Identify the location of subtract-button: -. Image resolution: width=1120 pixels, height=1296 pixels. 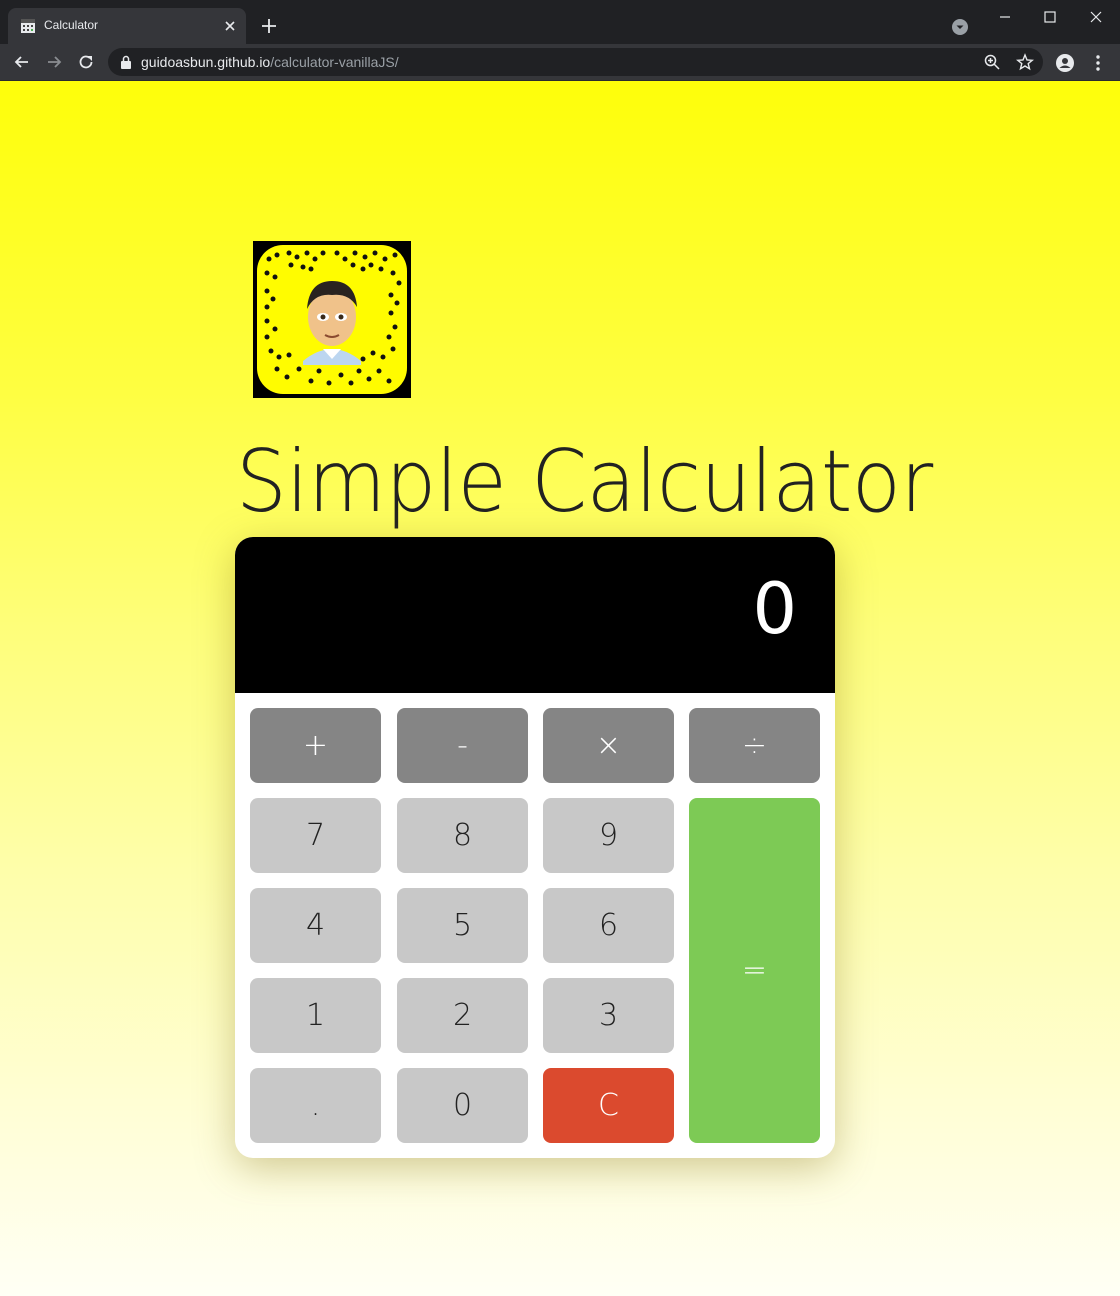
(462, 745).